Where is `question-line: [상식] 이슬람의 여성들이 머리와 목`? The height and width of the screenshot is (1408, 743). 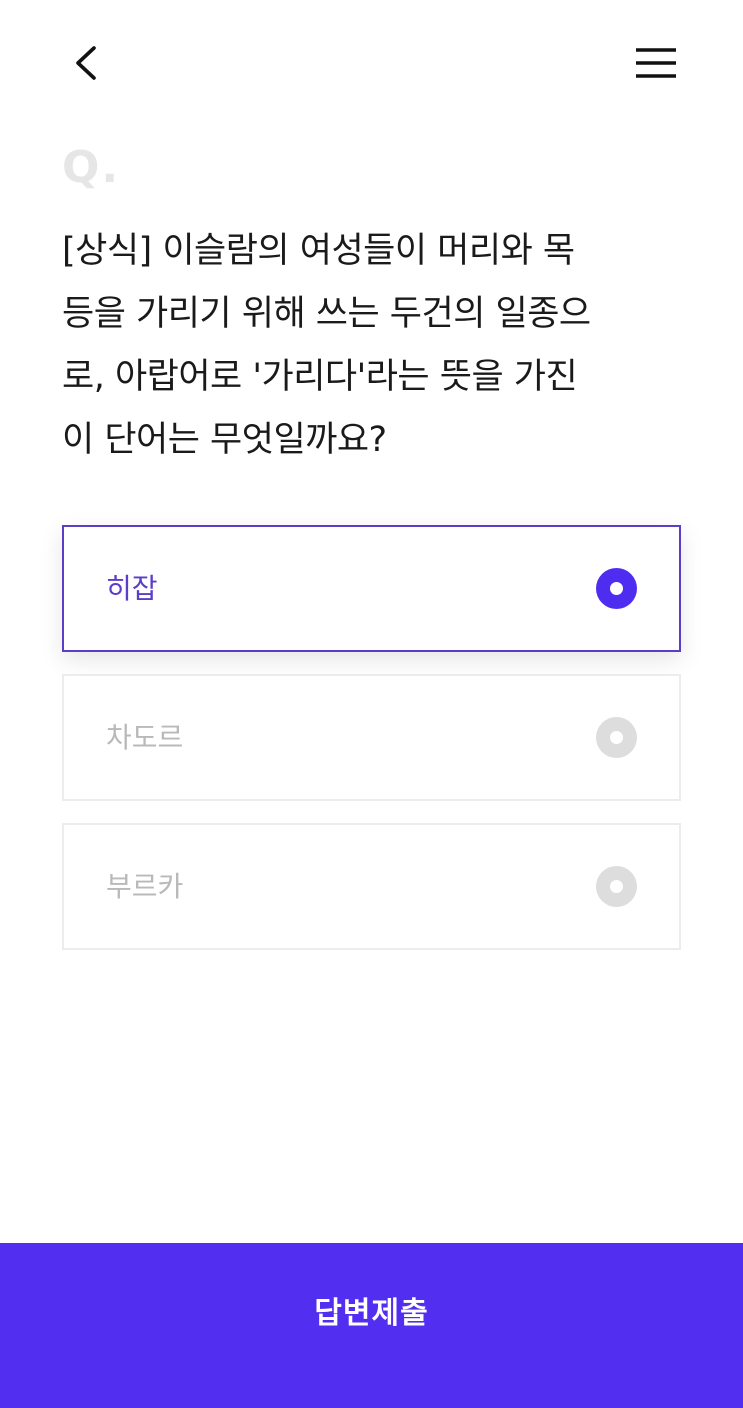 question-line: [상식] 이슬람의 여성들이 머리와 목 is located at coordinates (318, 251).